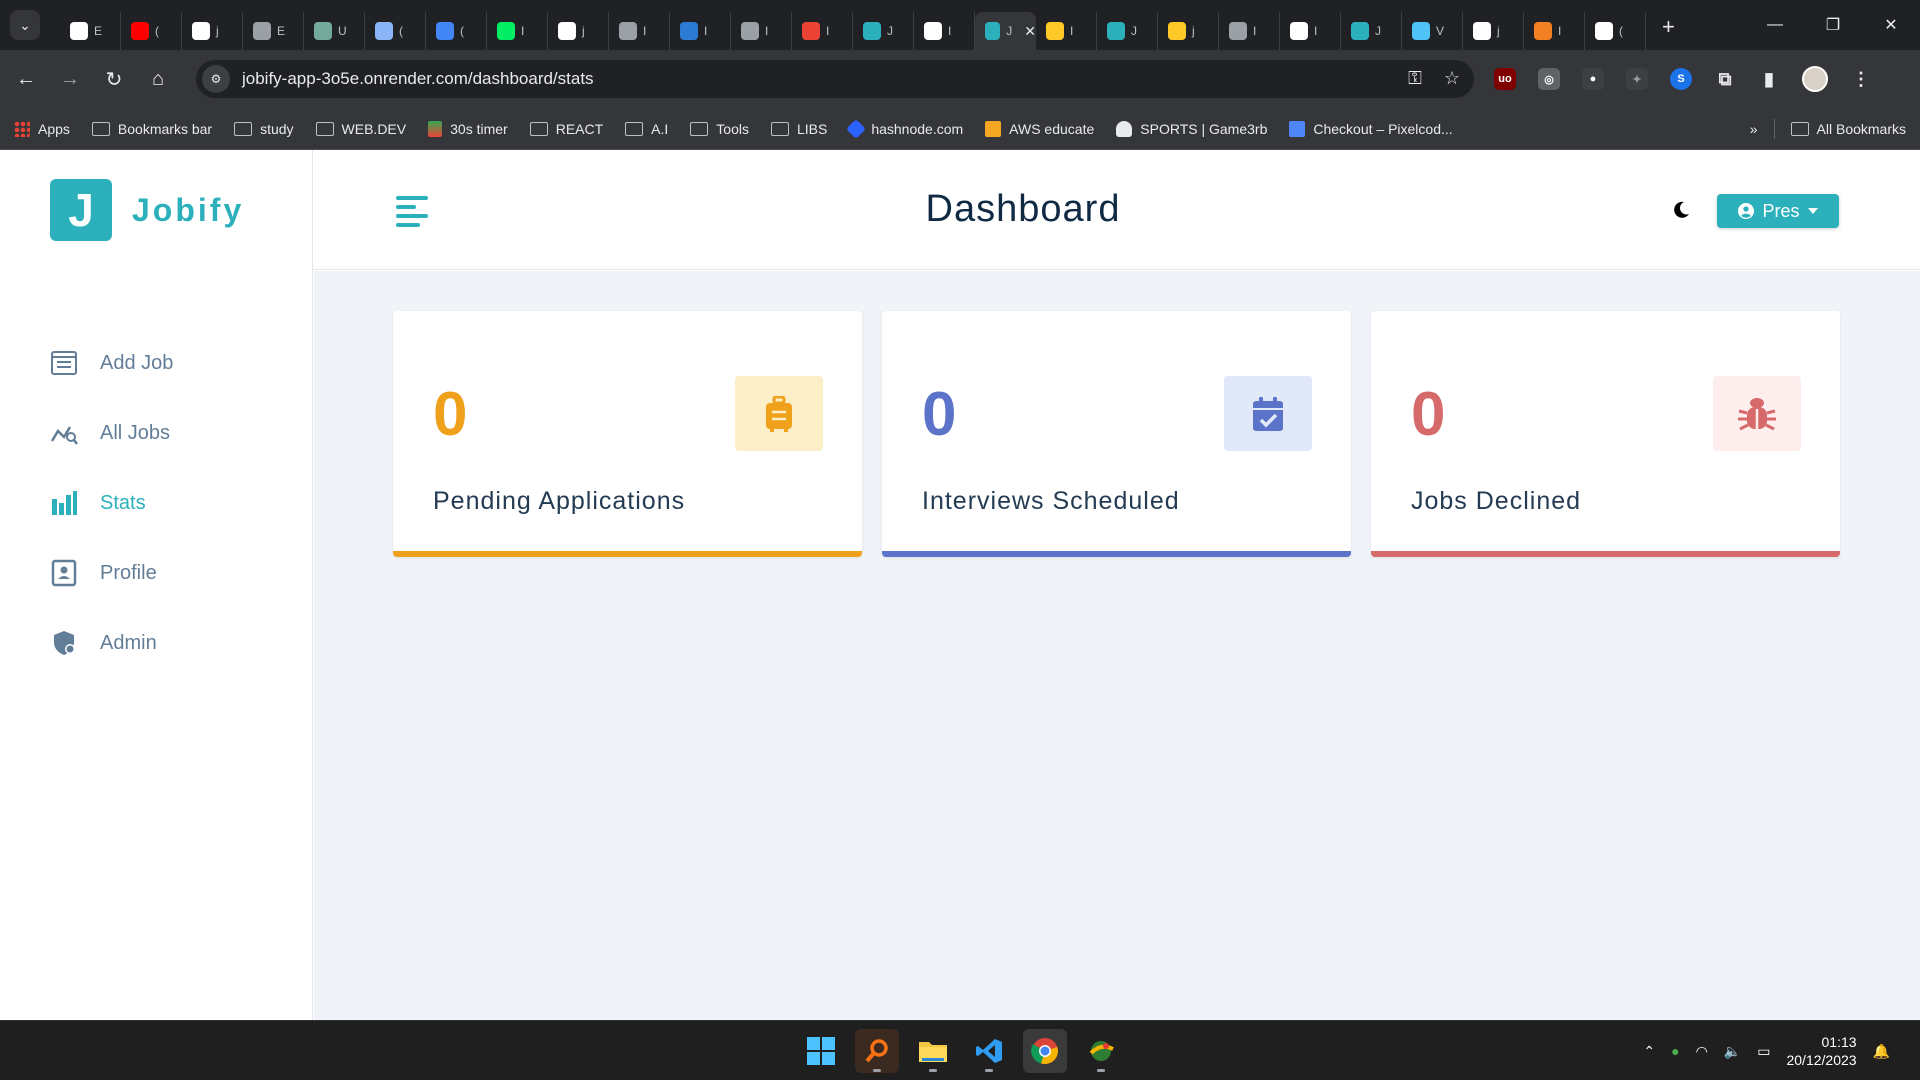 This screenshot has width=1920, height=1080. What do you see at coordinates (1452, 78) in the screenshot?
I see `bookmark-star-icon: ☆` at bounding box center [1452, 78].